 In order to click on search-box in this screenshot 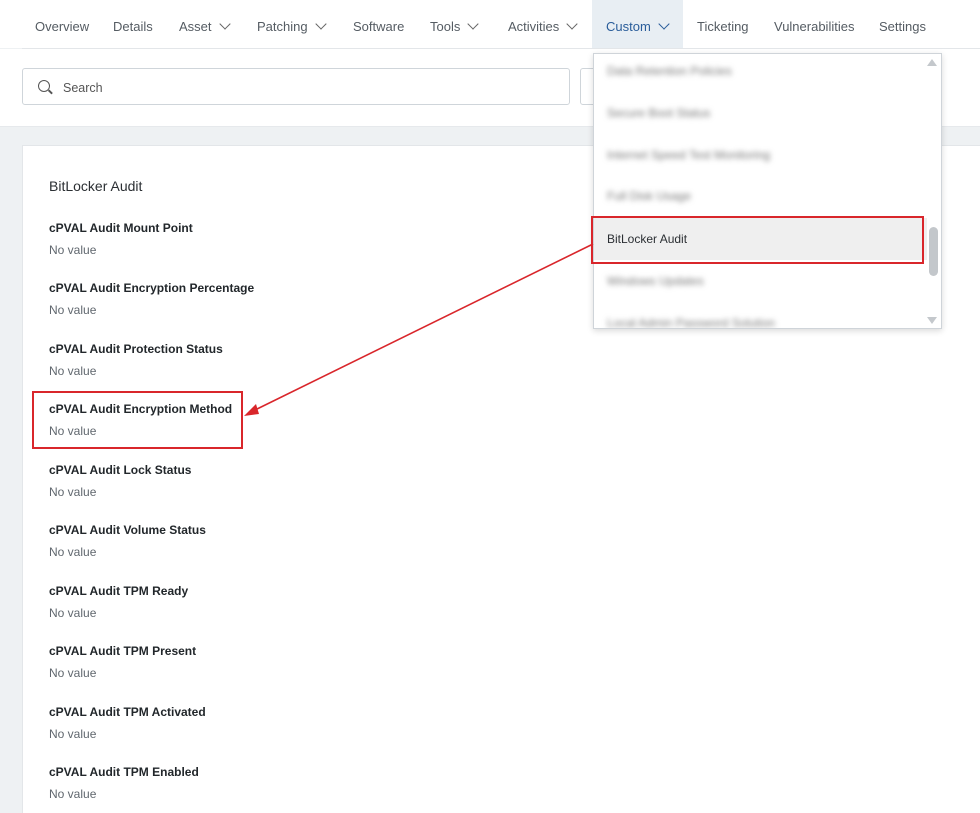, I will do `click(296, 86)`.